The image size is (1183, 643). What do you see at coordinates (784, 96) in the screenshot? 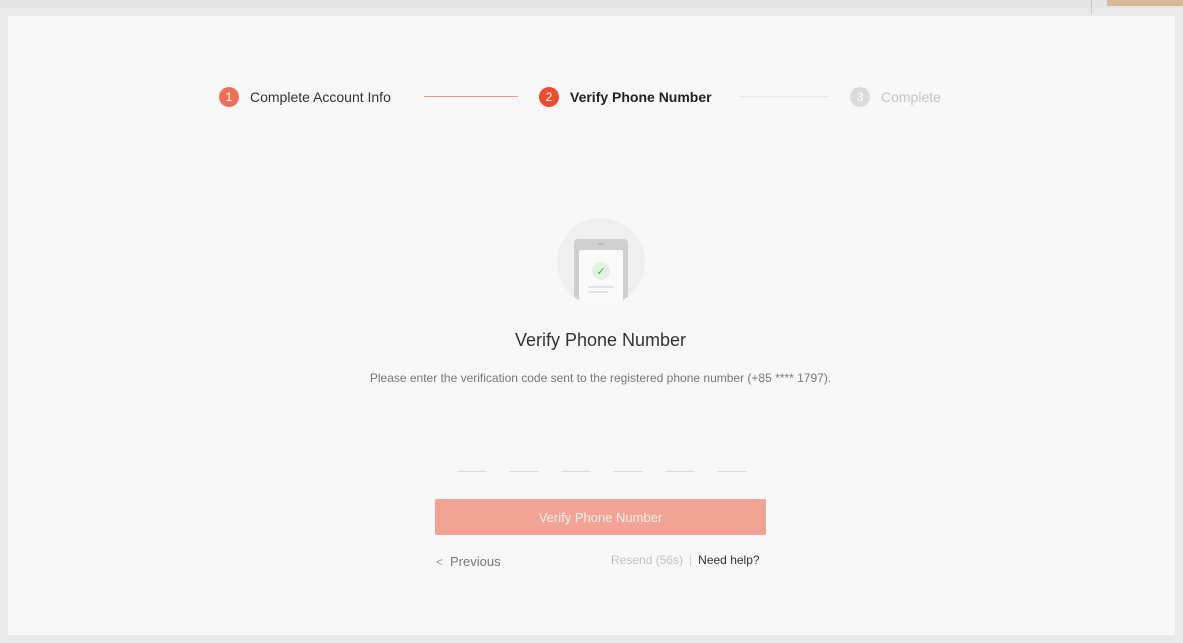
I see `step-connector-pending` at bounding box center [784, 96].